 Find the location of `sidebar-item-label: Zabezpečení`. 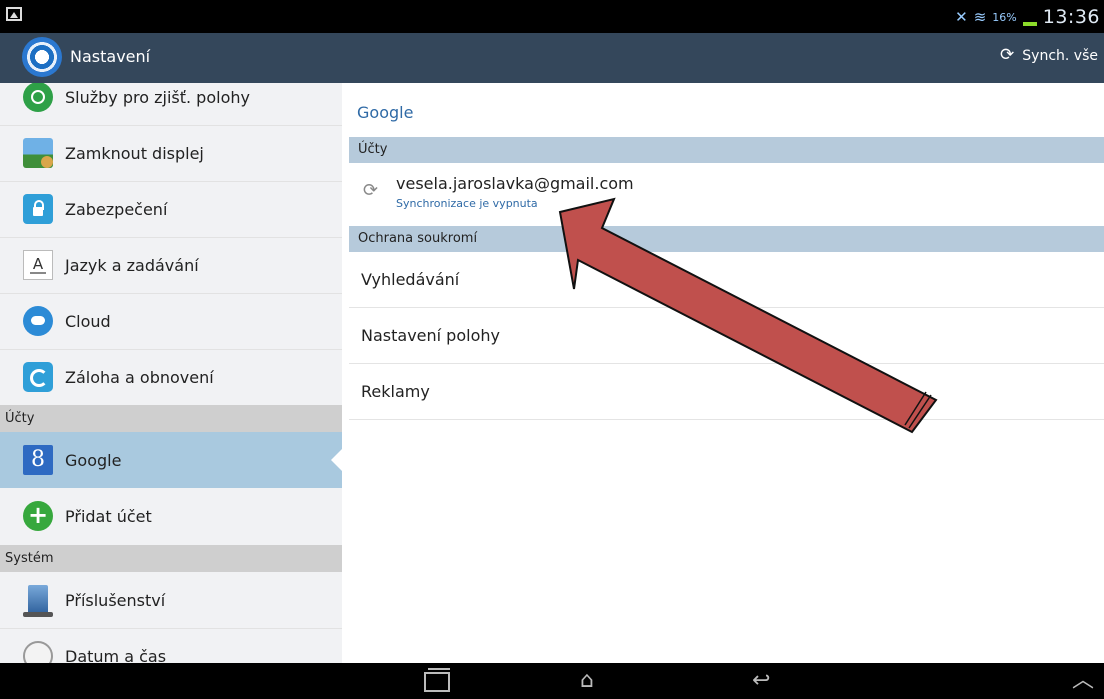

sidebar-item-label: Zabezpečení is located at coordinates (116, 209).